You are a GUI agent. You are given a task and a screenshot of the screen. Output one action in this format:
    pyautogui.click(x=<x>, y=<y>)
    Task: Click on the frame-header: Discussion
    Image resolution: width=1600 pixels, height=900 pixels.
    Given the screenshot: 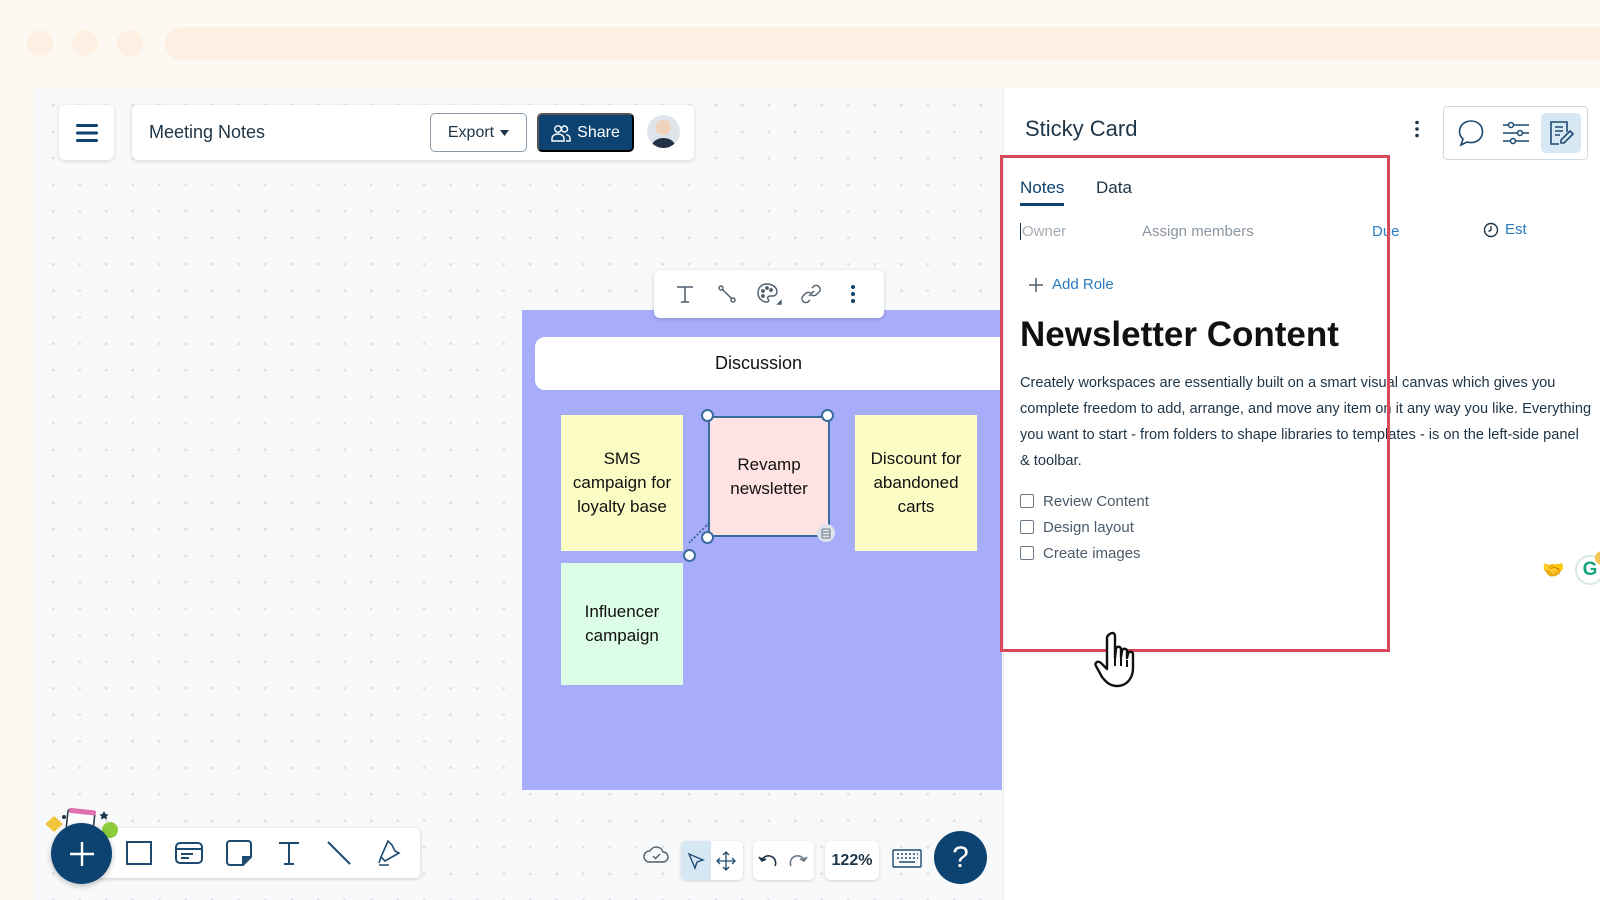 What is the action you would take?
    pyautogui.click(x=768, y=363)
    